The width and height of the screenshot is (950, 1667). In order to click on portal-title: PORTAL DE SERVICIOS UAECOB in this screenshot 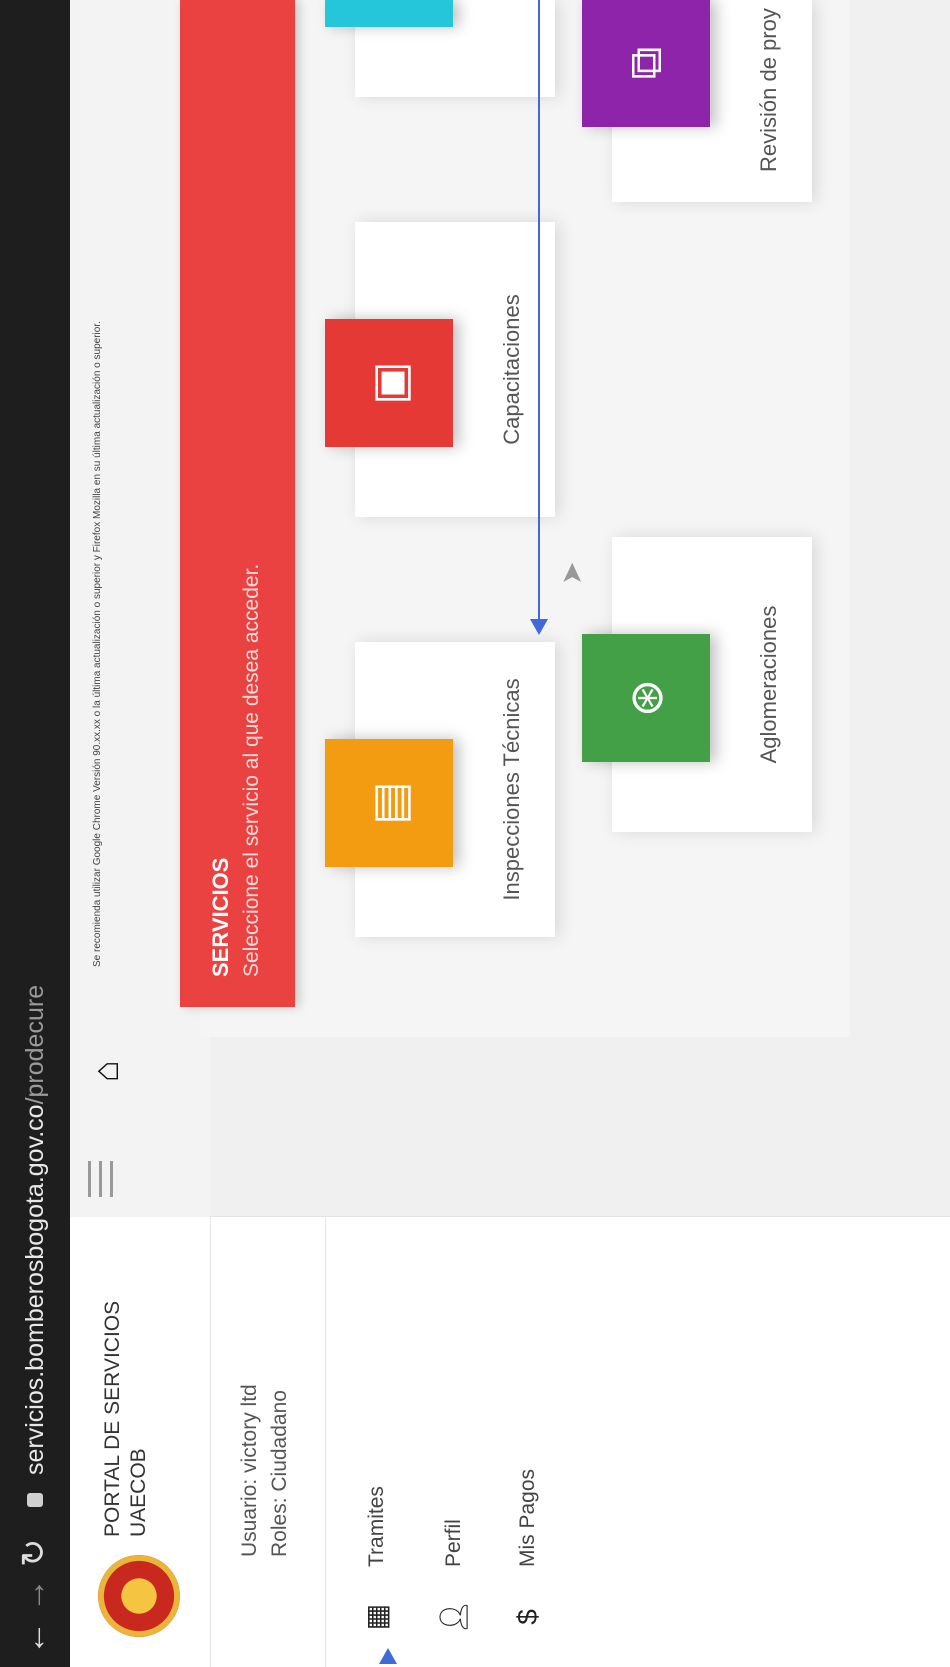, I will do `click(125, 1418)`.